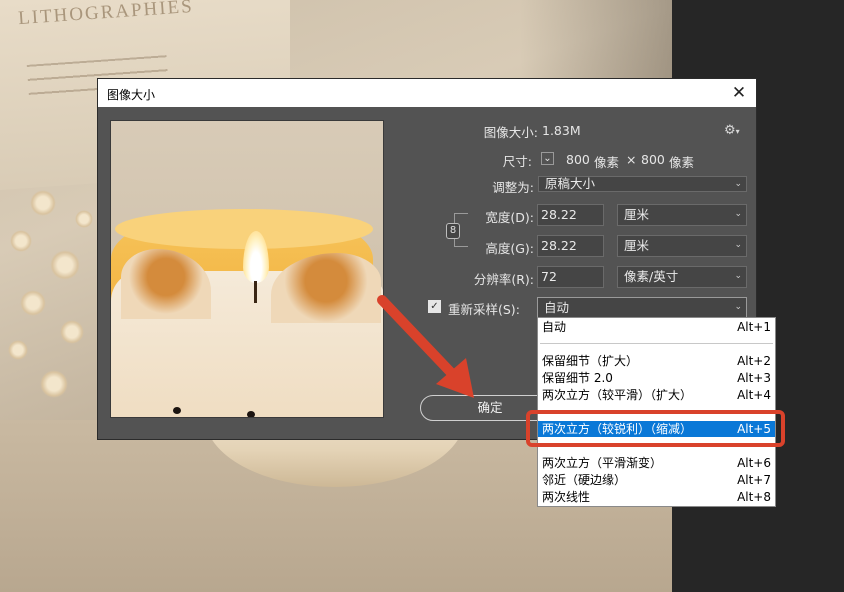 Image resolution: width=844 pixels, height=592 pixels. I want to click on height-unit-select: 厘米 ⌄, so click(682, 246).